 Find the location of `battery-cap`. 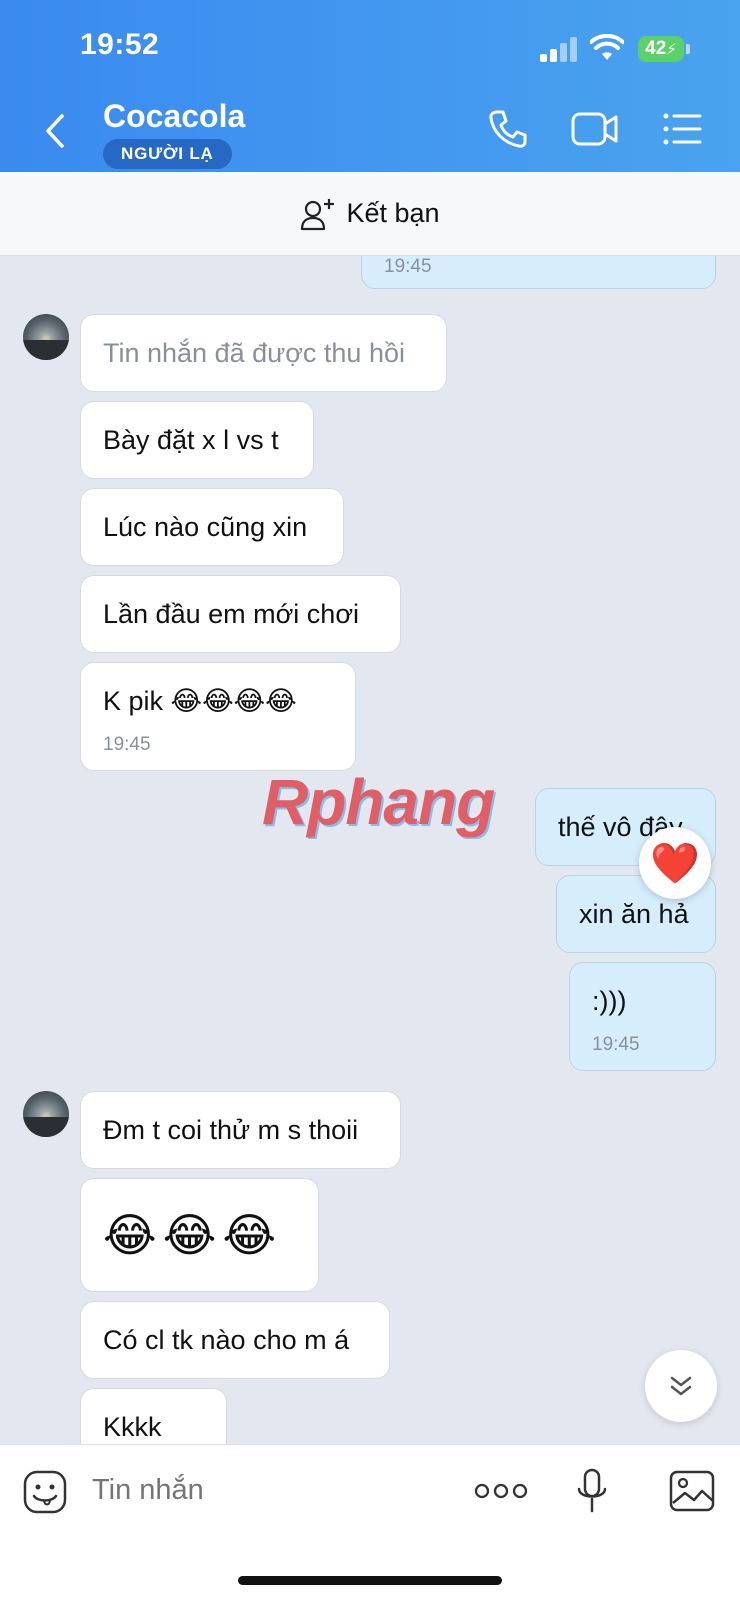

battery-cap is located at coordinates (688, 49).